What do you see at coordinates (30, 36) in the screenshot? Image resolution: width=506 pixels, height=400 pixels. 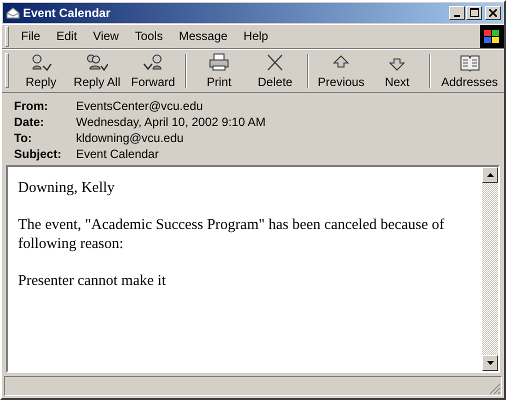 I see `menu-item: File` at bounding box center [30, 36].